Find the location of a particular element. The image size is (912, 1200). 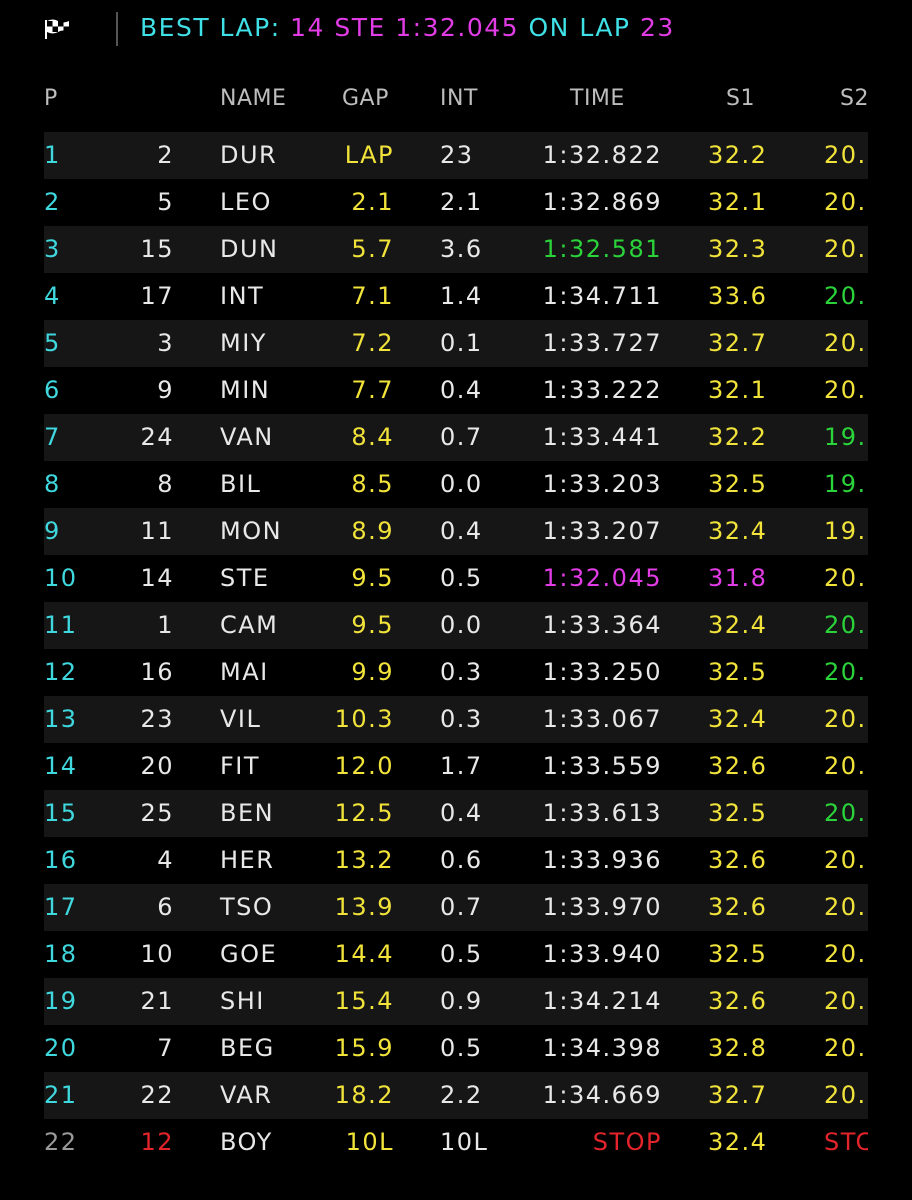

cell-gap: 8.5 is located at coordinates (372, 484).